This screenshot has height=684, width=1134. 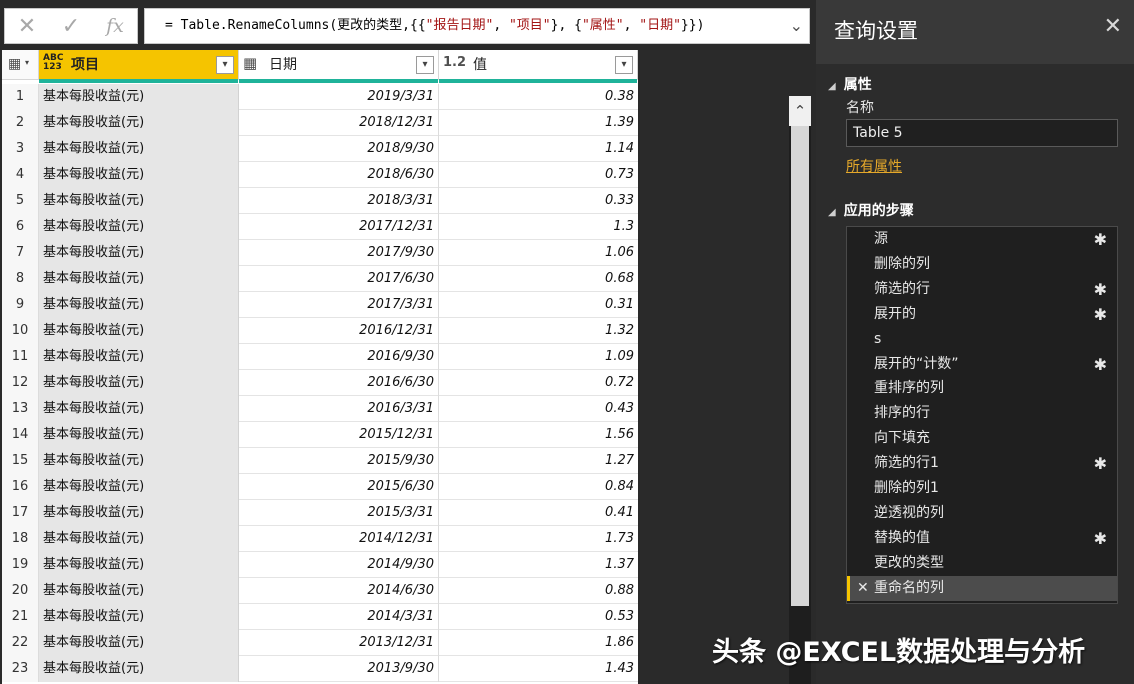 I want to click on all-properties-link: 所有属性, so click(x=874, y=166).